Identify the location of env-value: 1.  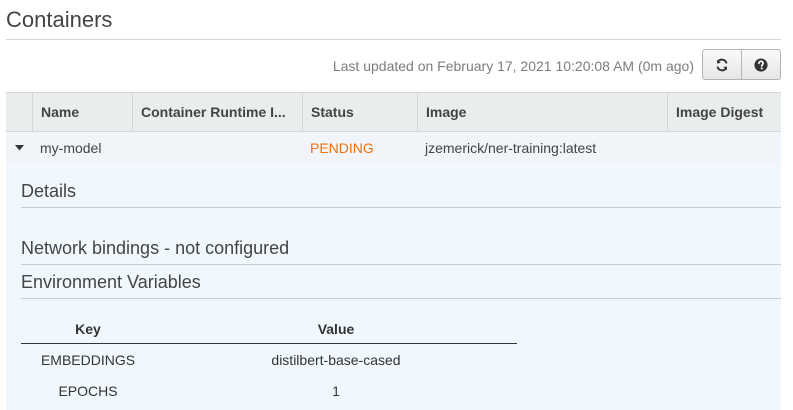
(336, 390).